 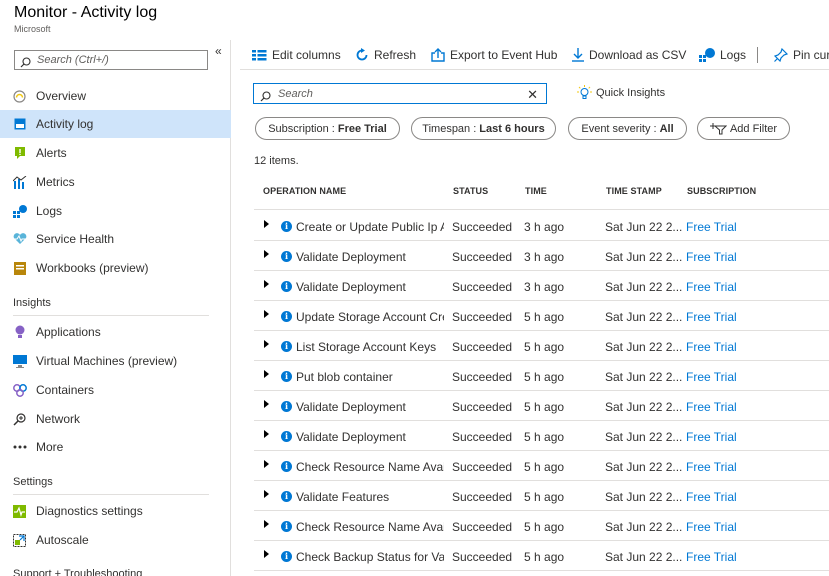 What do you see at coordinates (107, 361) in the screenshot?
I see `sidebar-item-label: Virtual Machines (preview)` at bounding box center [107, 361].